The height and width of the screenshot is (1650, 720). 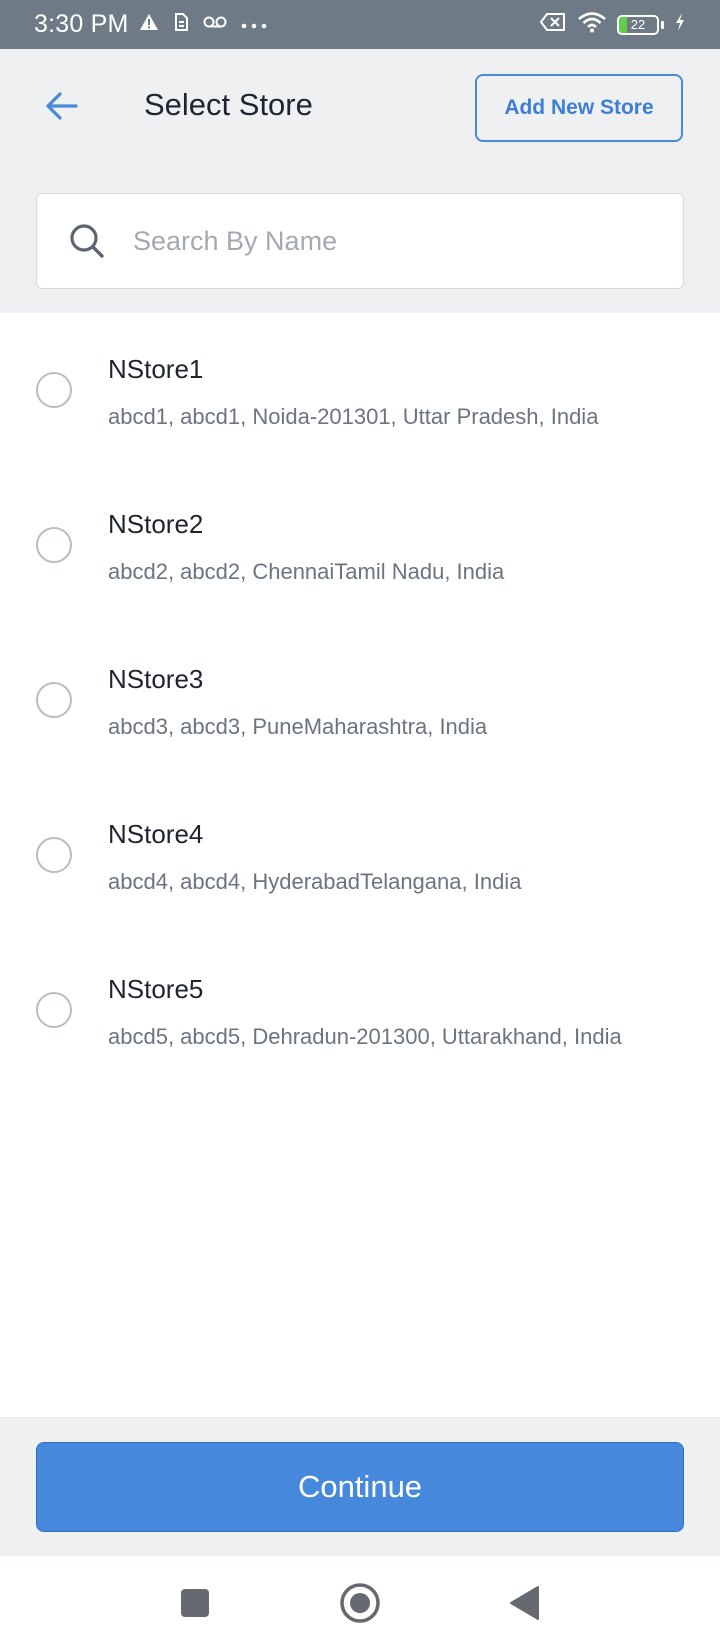 I want to click on status-system-icons: 22, so click(x=612, y=24).